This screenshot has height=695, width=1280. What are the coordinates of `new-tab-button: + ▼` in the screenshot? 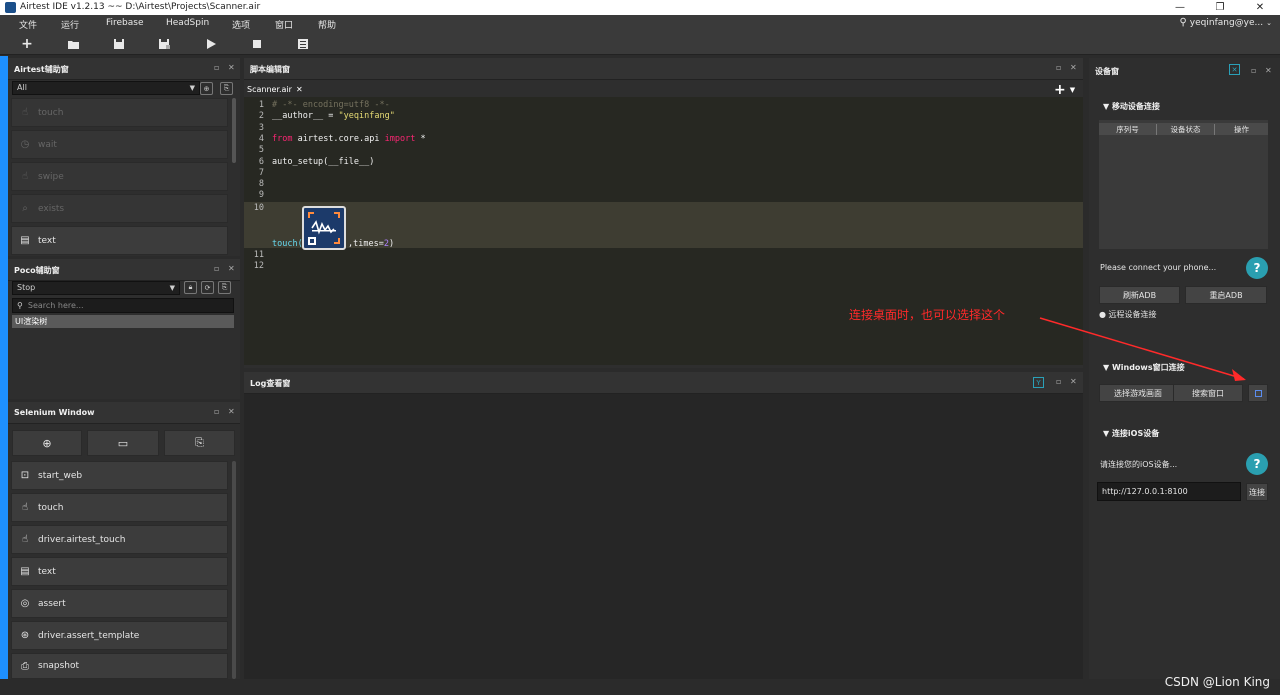 It's located at (1069, 90).